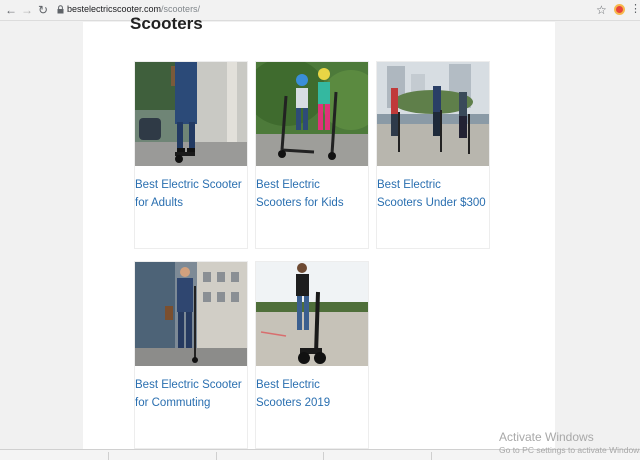 The width and height of the screenshot is (640, 460). Describe the element at coordinates (191, 194) in the screenshot. I see `card-title: Best Electric Scooter for Adults` at that location.